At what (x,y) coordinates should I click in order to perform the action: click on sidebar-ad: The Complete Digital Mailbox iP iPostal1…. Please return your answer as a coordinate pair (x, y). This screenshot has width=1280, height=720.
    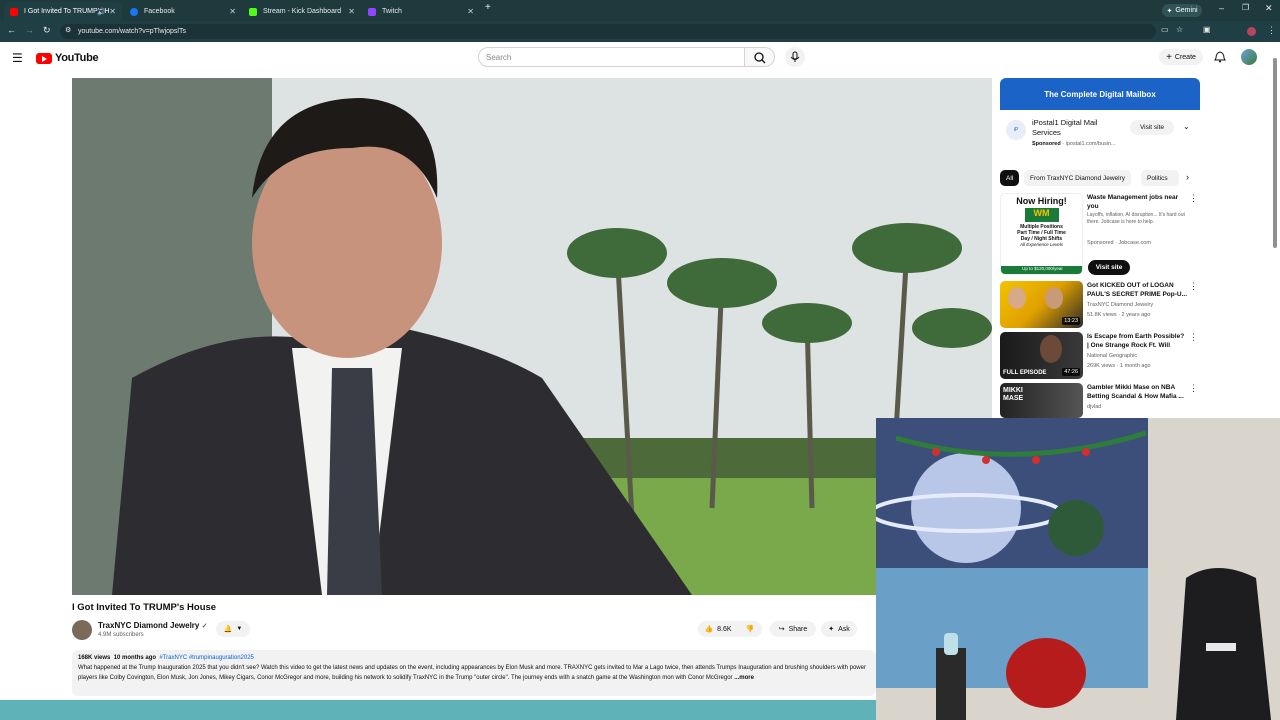
    Looking at the image, I should click on (1100, 116).